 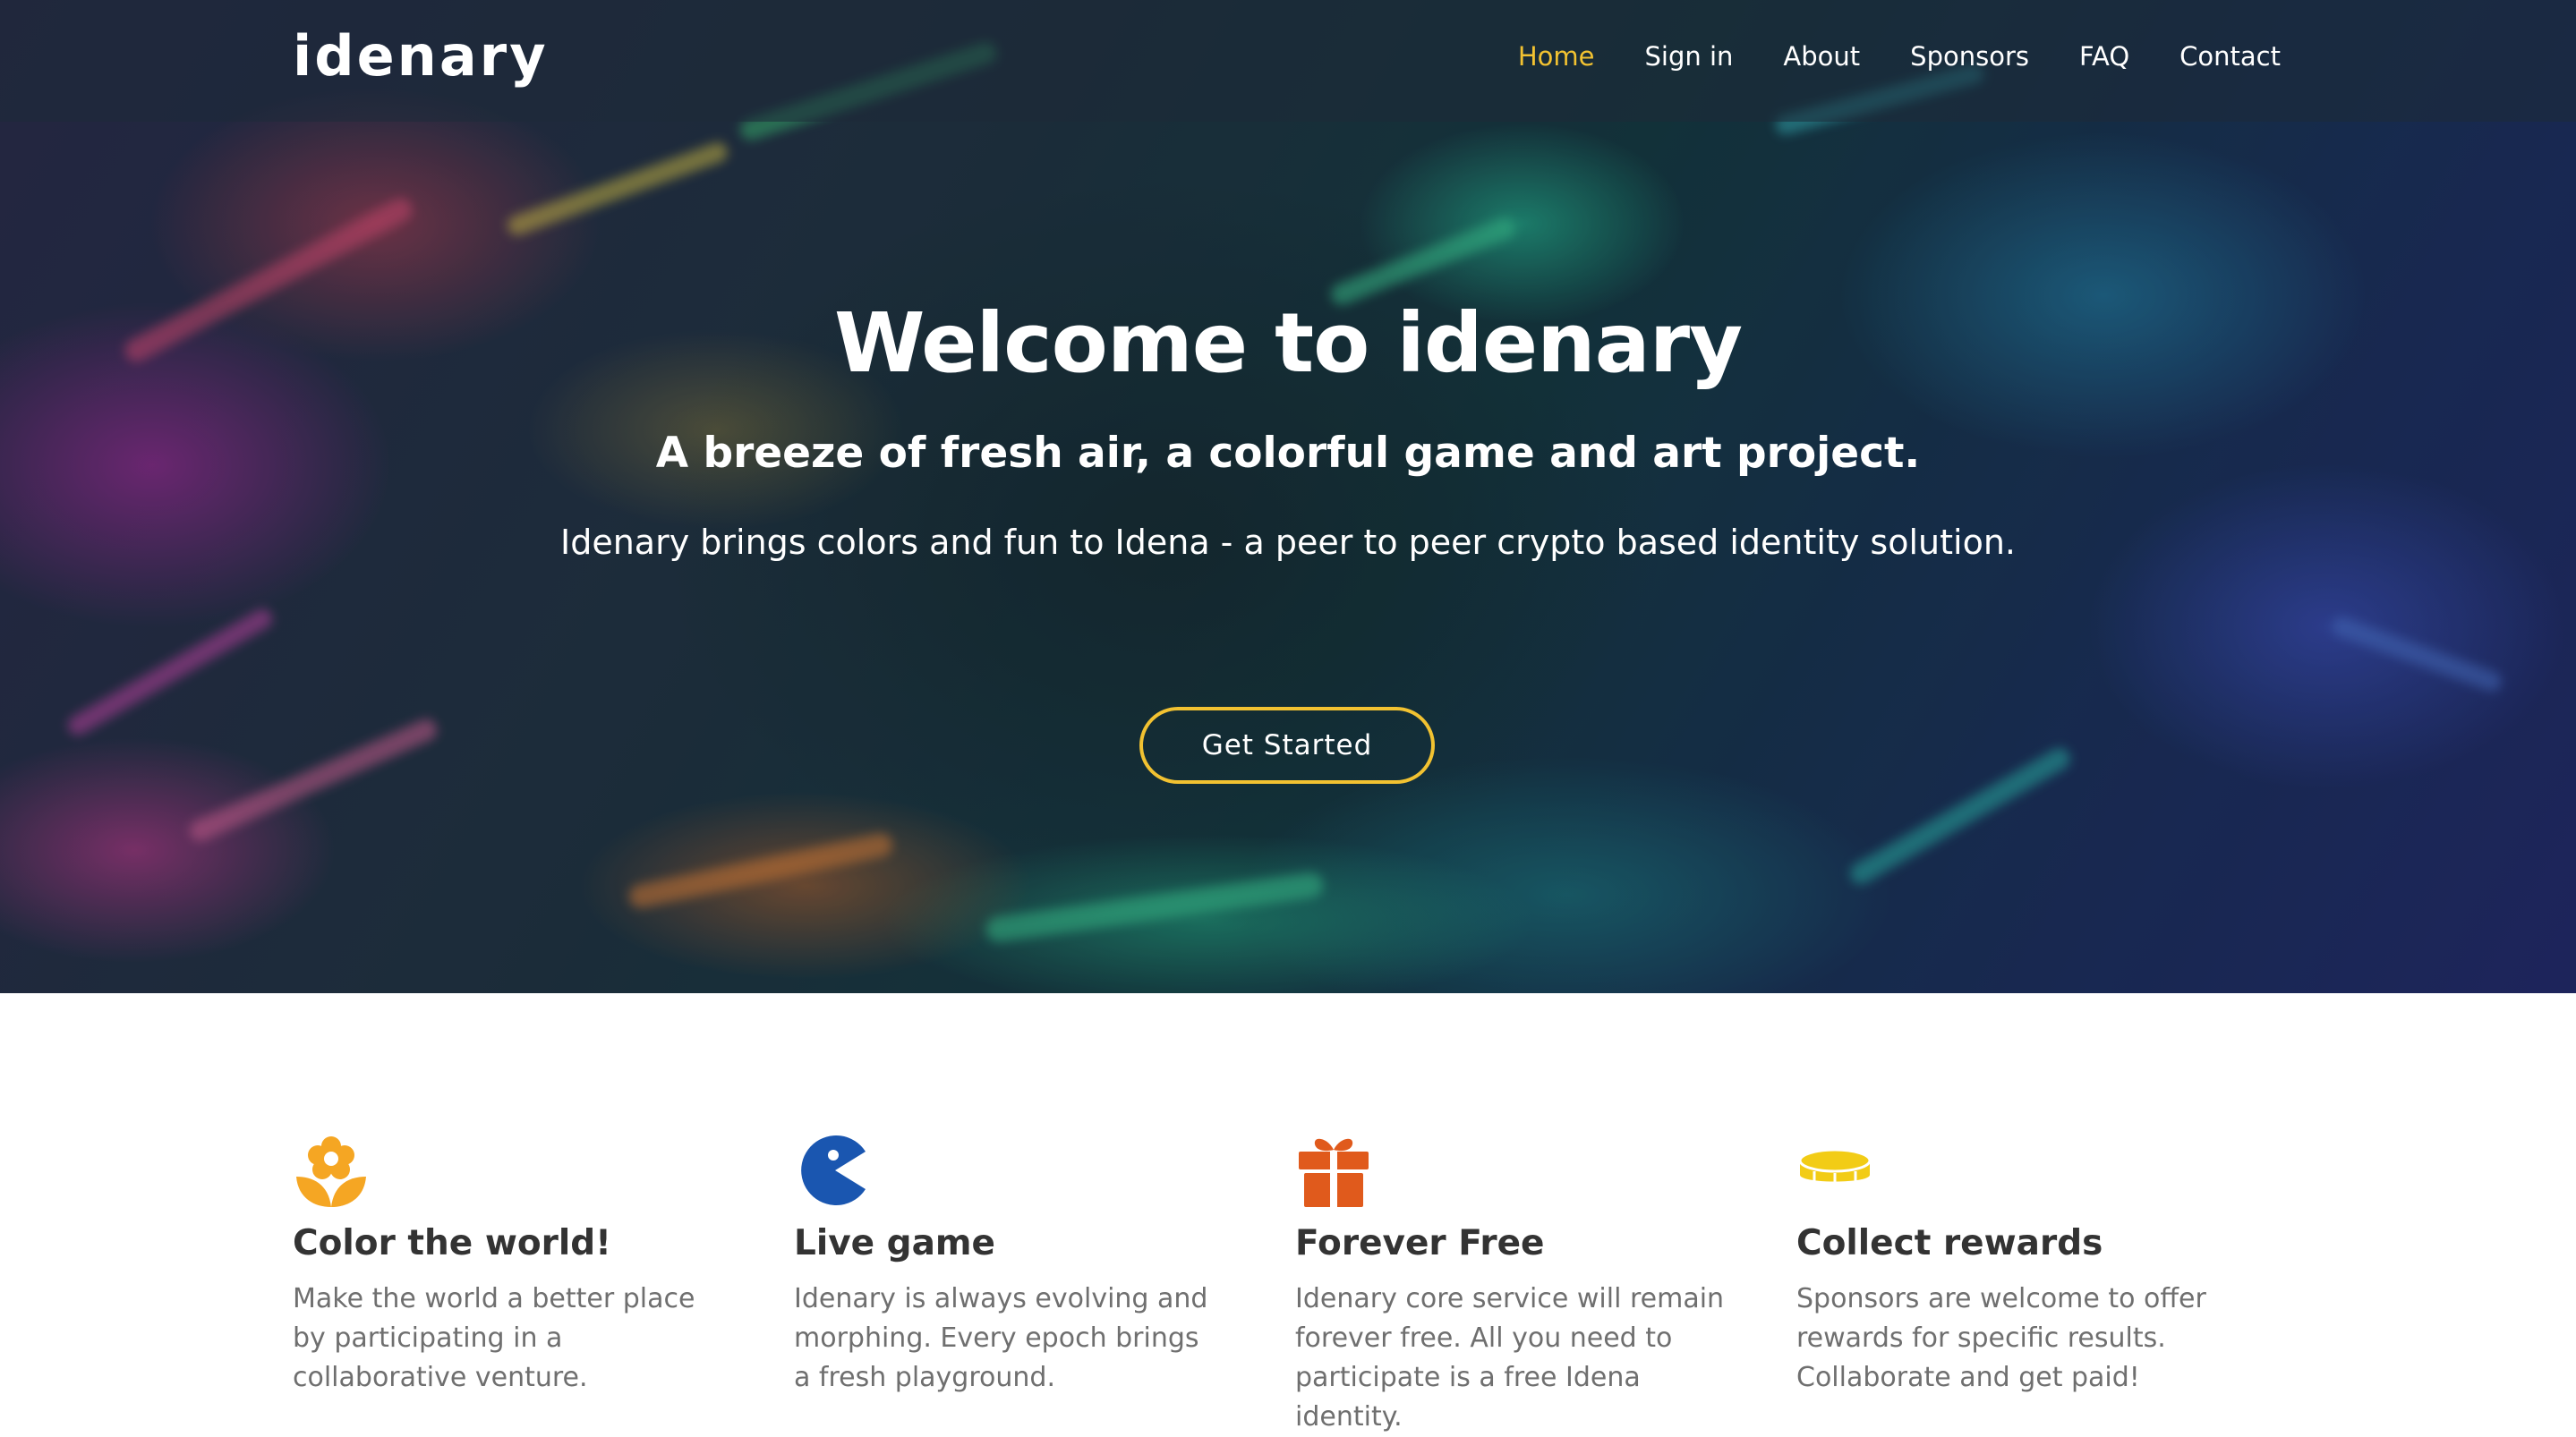 I want to click on coins-icon, so click(x=1835, y=1166).